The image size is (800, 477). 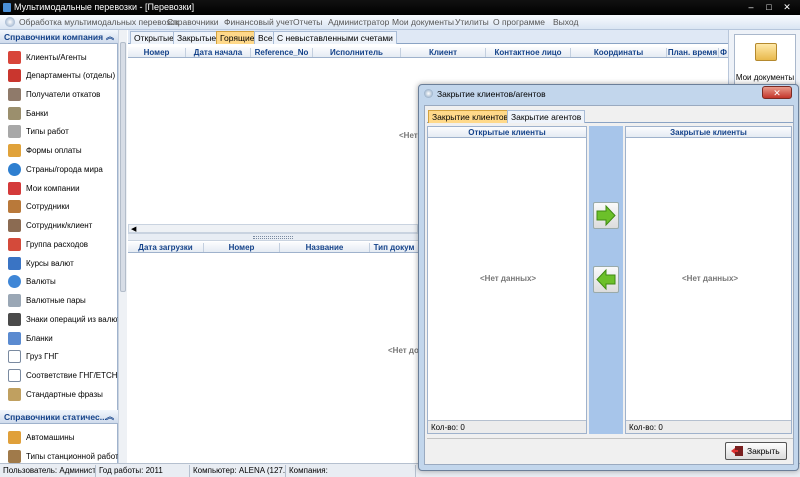 I want to click on menu-about: О программе, so click(x=519, y=22).